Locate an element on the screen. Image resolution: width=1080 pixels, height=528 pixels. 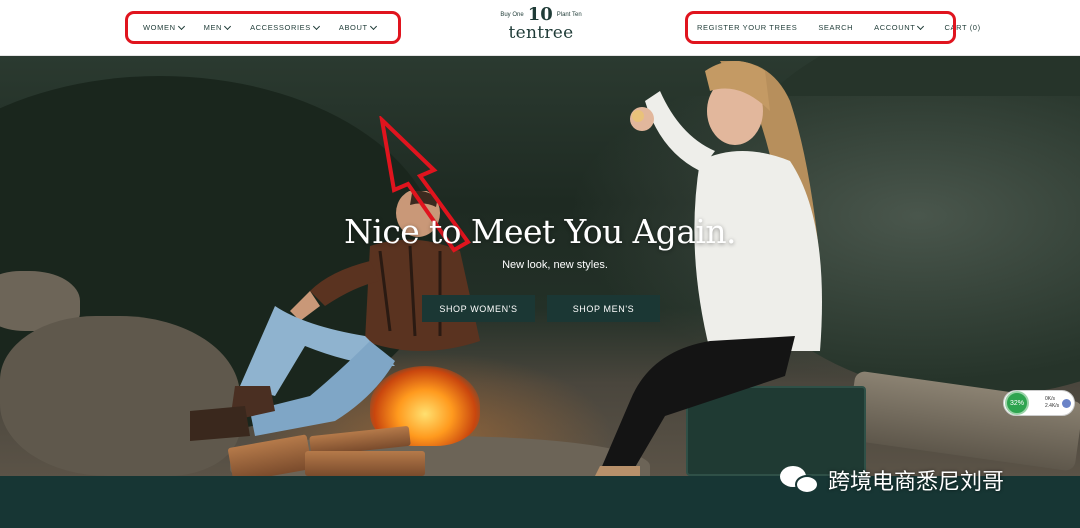
nav-accessories: ACCESSORIES is located at coordinates (285, 27).